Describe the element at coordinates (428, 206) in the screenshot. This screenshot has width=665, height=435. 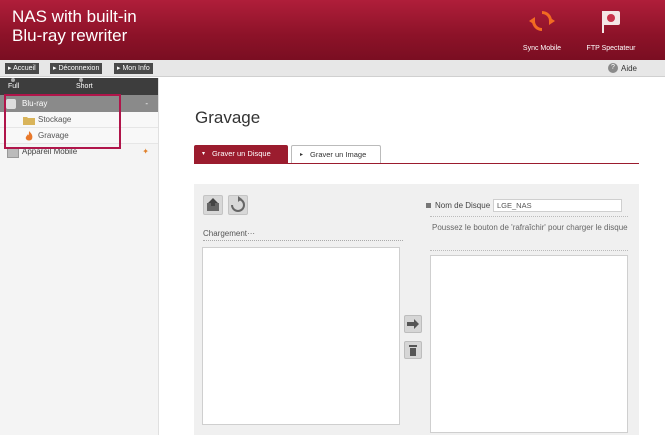
I see `bullet-icon` at that location.